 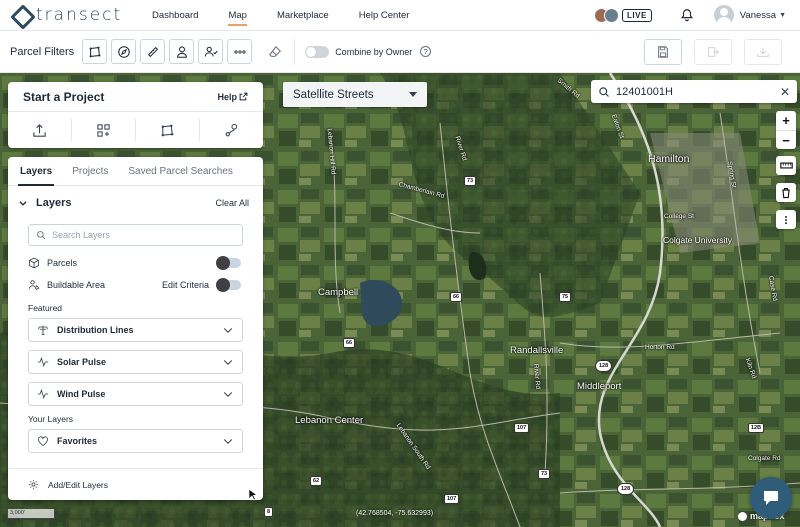 I want to click on nav-links: Dashboard Map Marketplace Help Center, so click(x=295, y=18).